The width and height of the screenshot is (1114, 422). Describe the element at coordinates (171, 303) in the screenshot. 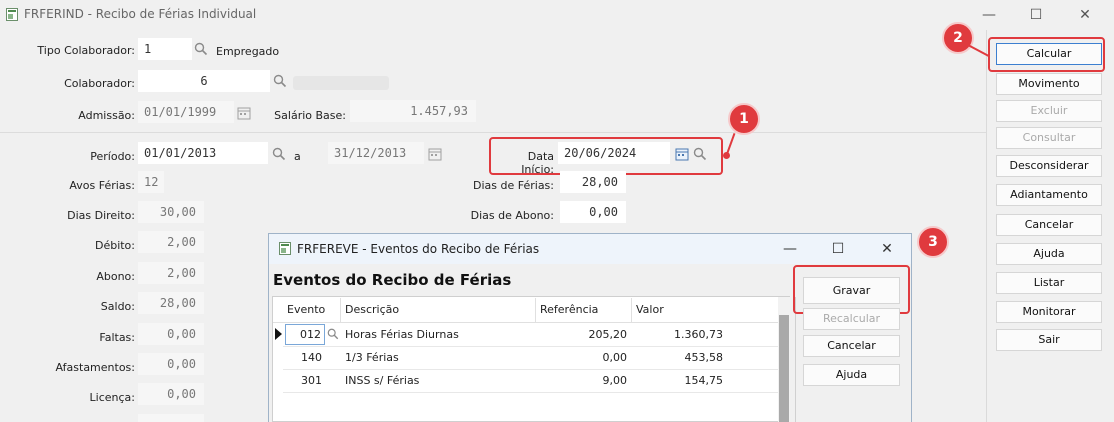

I see `saldo-input: 28,00` at that location.